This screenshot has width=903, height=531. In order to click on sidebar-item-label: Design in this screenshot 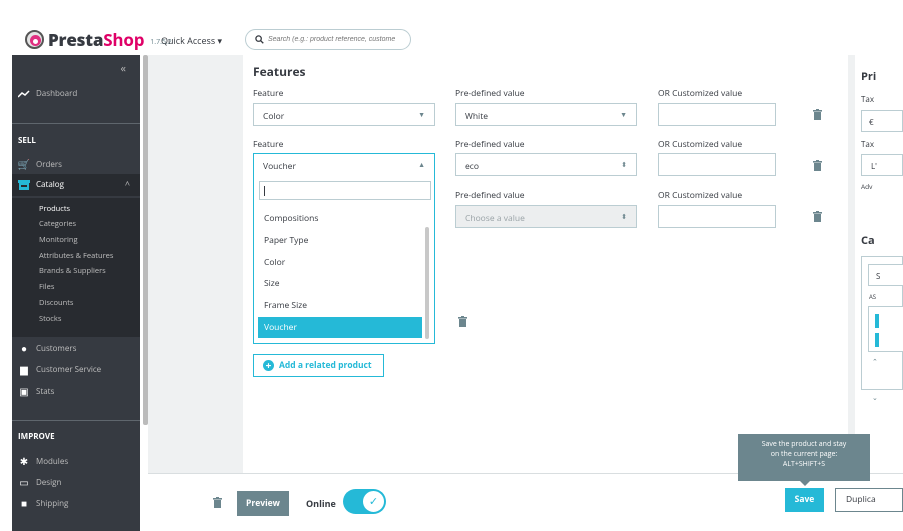, I will do `click(49, 482)`.